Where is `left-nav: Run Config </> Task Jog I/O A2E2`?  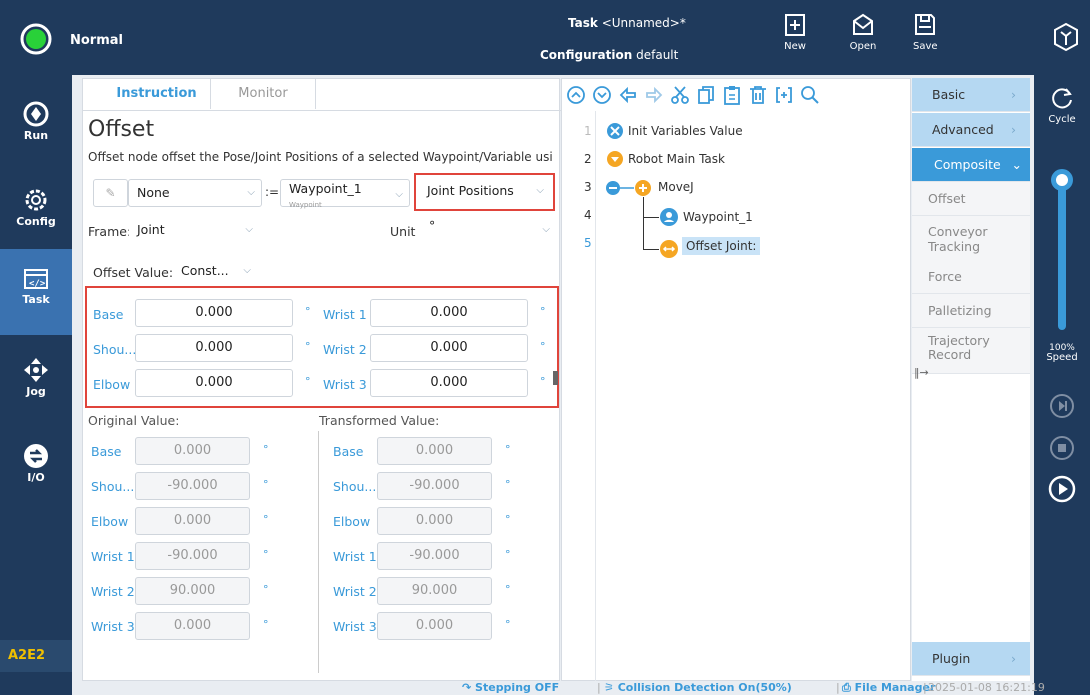 left-nav: Run Config </> Task Jog I/O A2E2 is located at coordinates (36, 385).